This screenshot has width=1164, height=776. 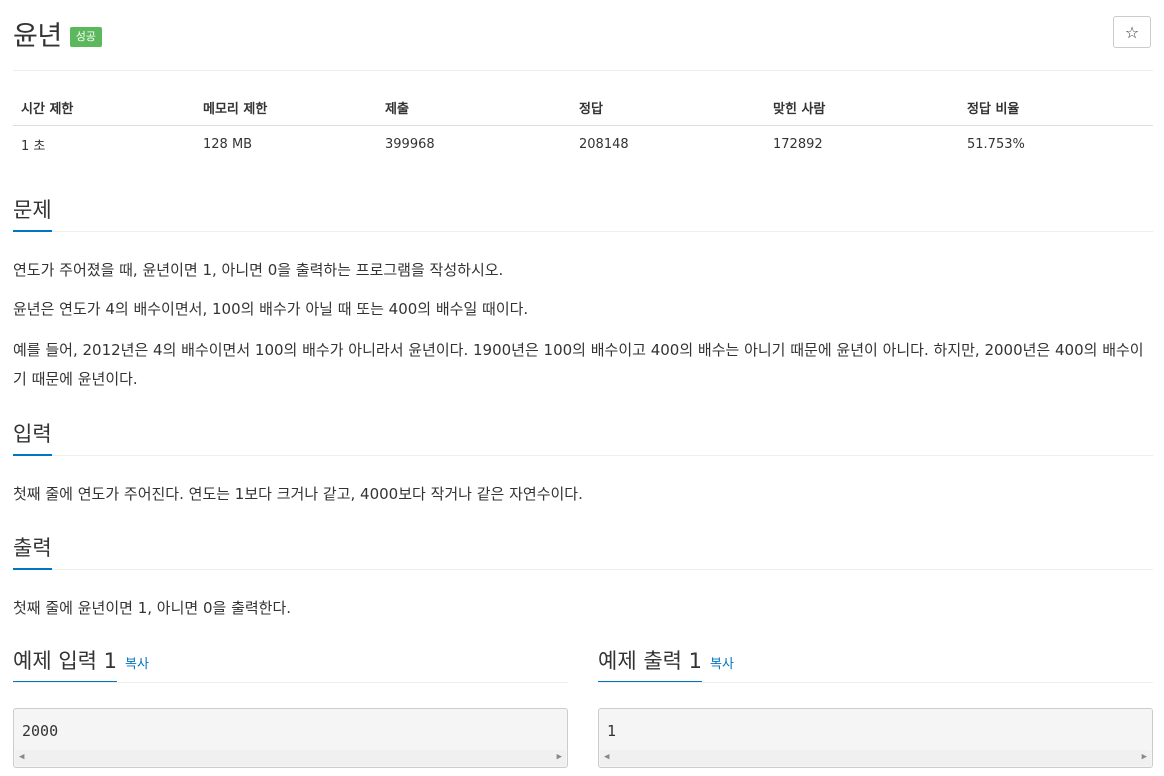 I want to click on output-section-header: 출력, so click(x=583, y=551).